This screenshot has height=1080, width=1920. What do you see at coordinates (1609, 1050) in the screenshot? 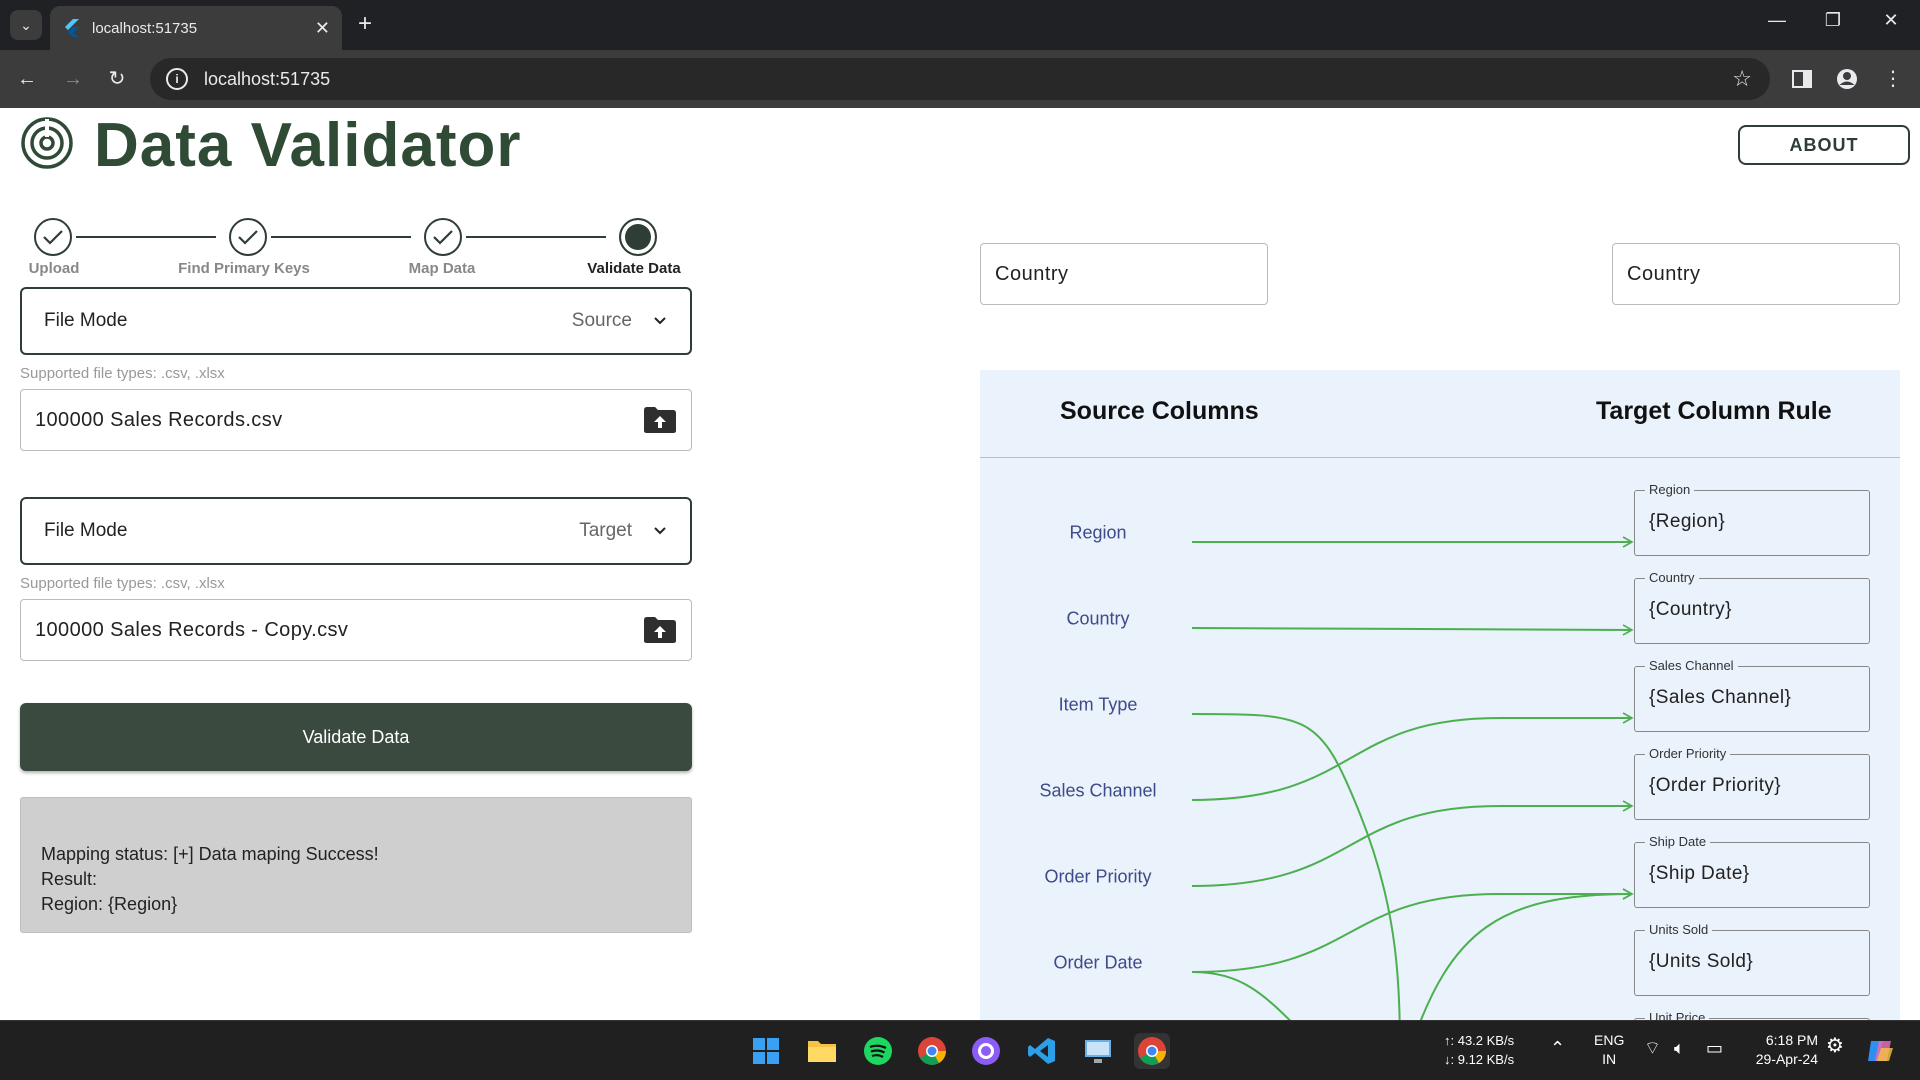
I see `language-indicator: ENG IN` at bounding box center [1609, 1050].